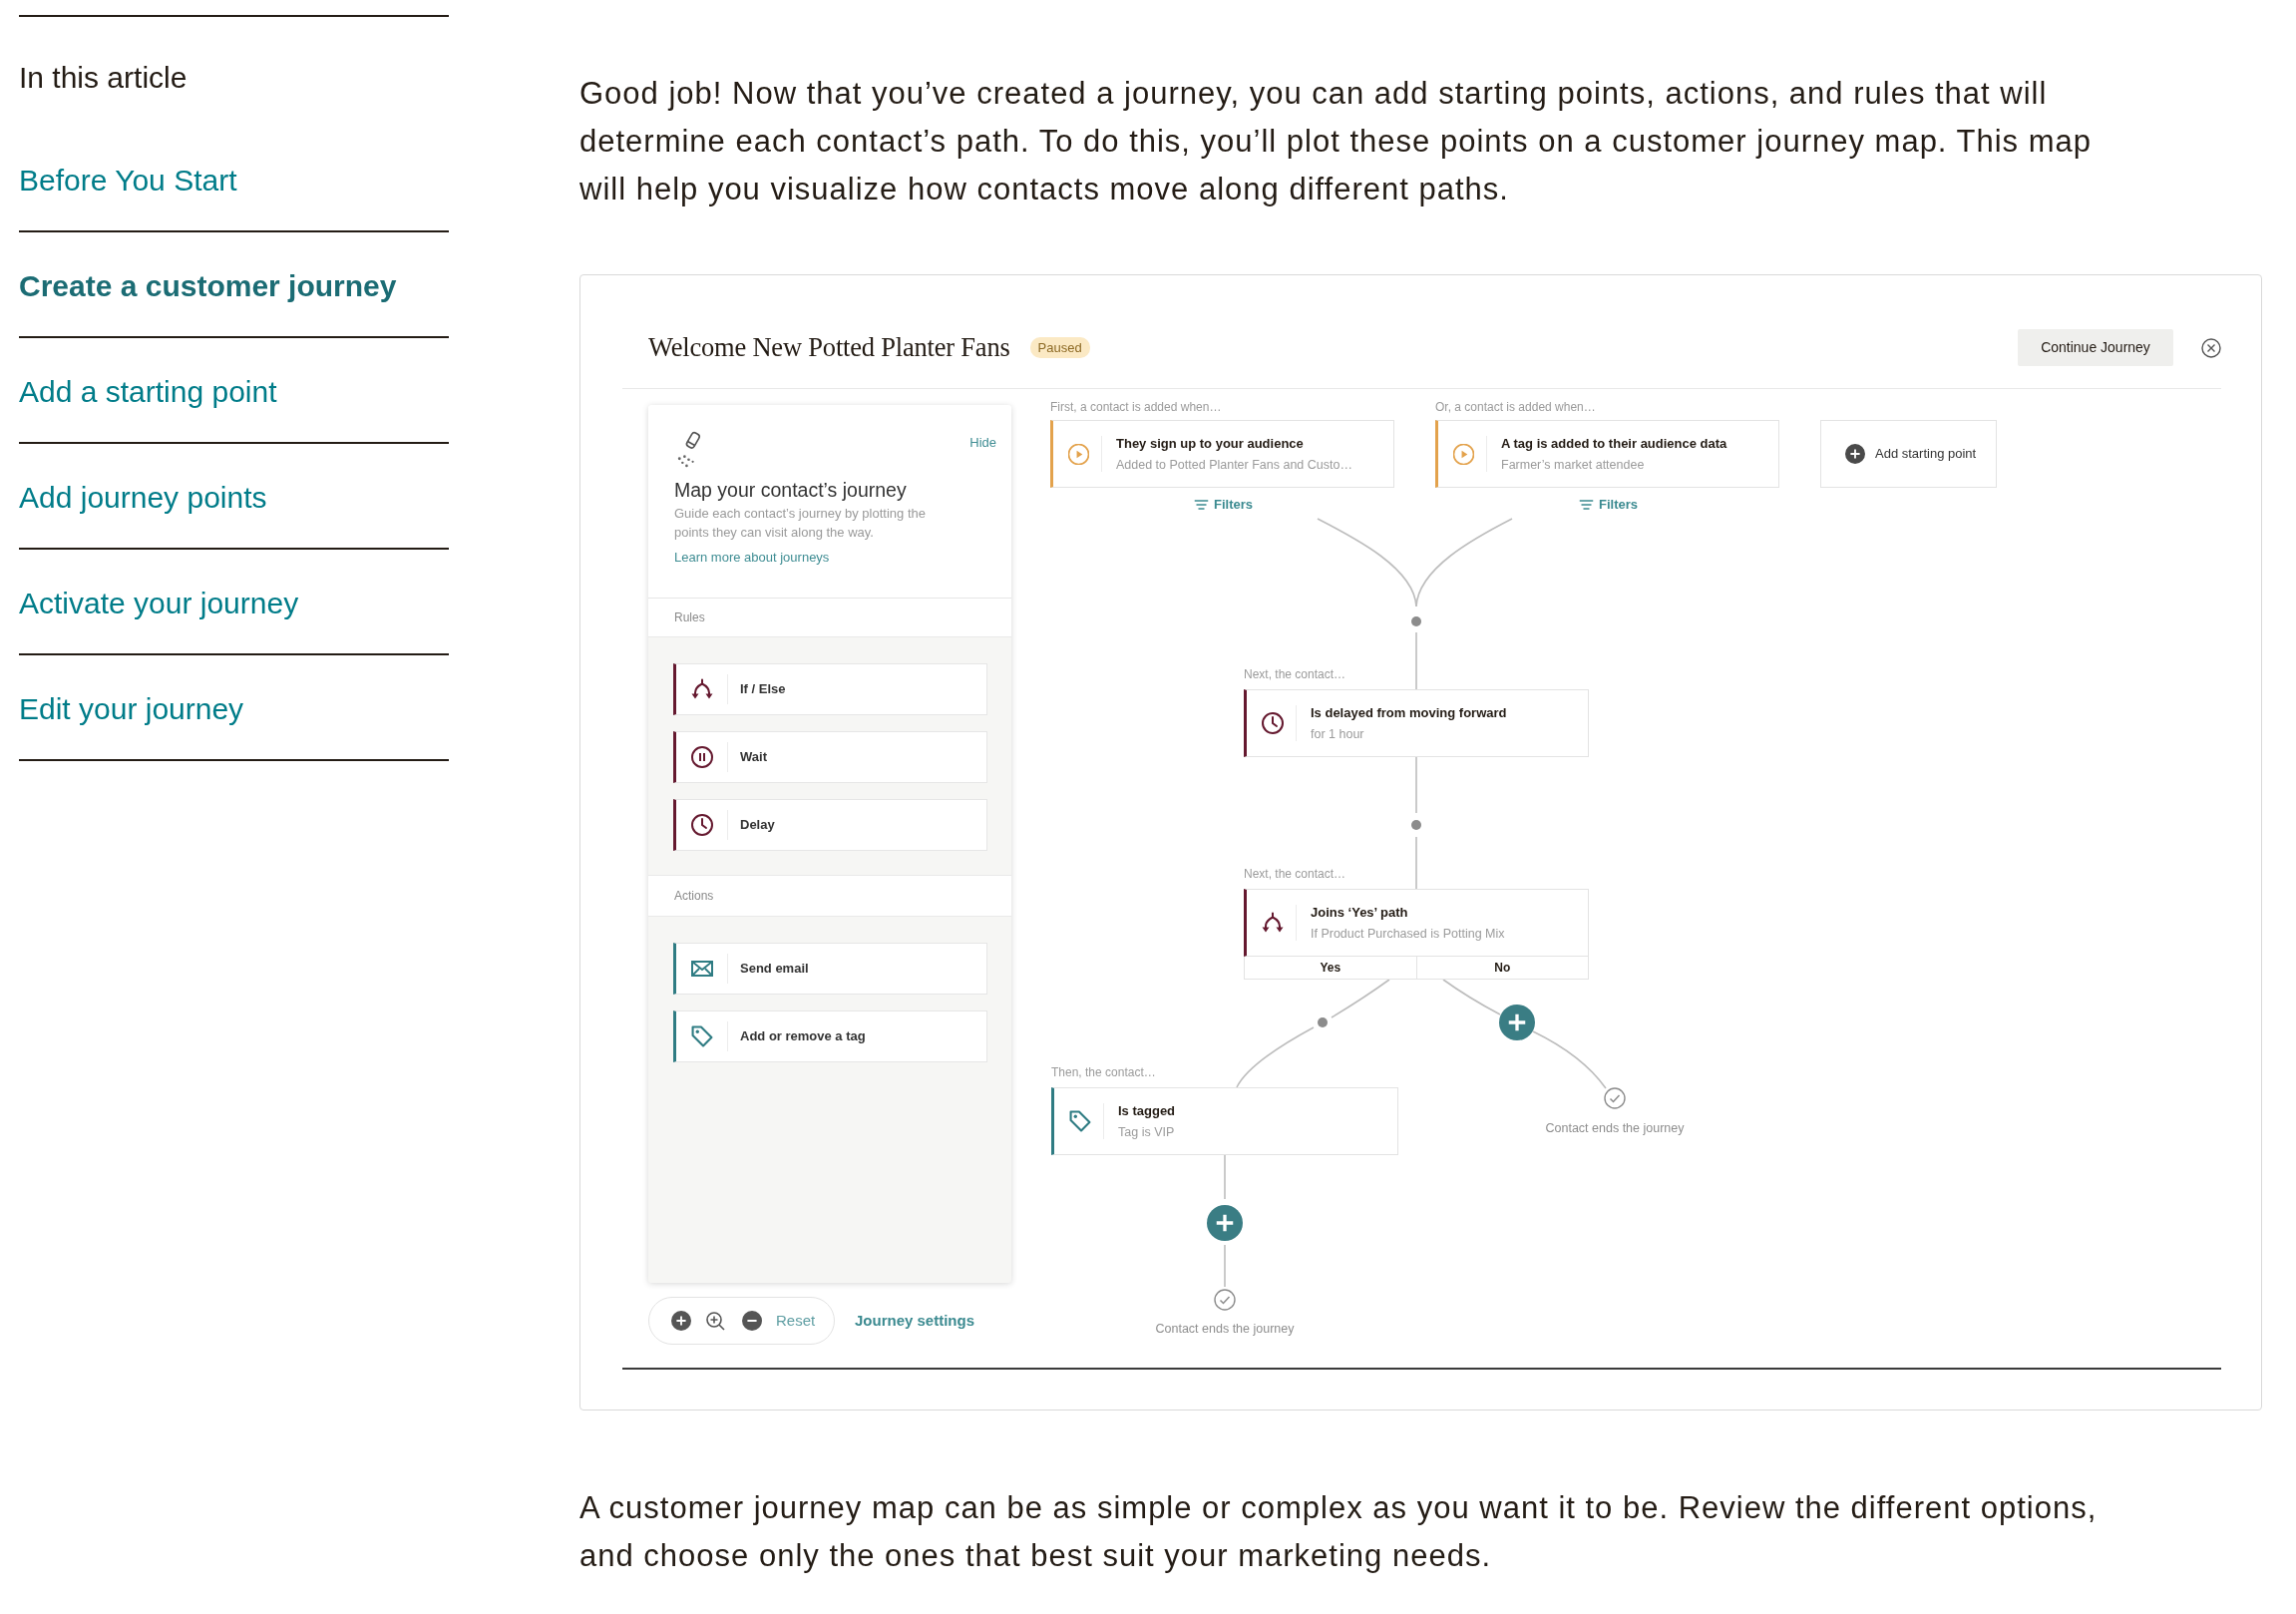 This screenshot has width=2296, height=1614. I want to click on palette-item: Wait, so click(830, 757).